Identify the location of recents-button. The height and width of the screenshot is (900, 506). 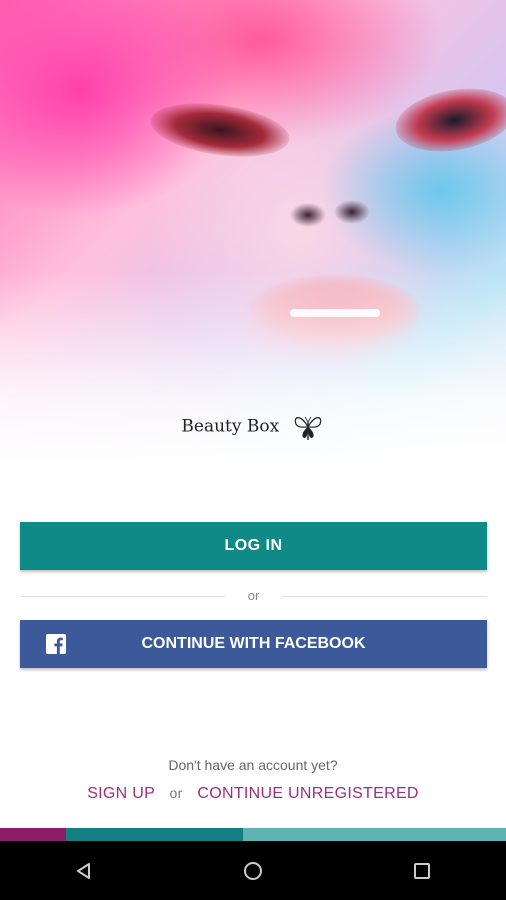
(422, 871).